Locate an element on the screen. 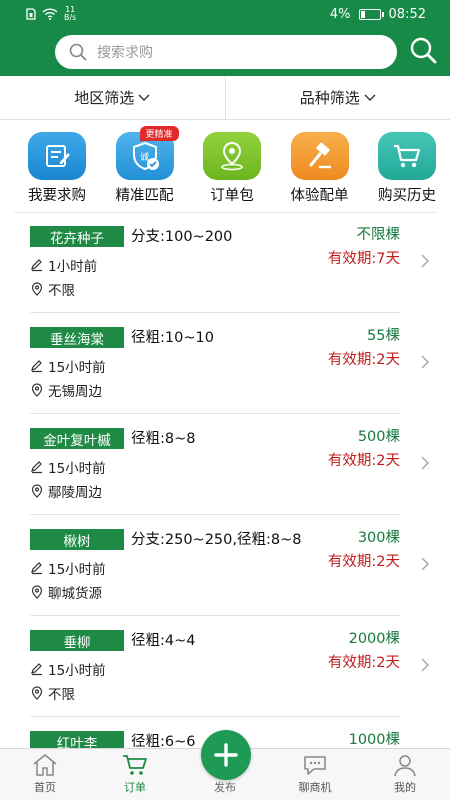 The image size is (450, 800). filter-bar: 地区筛选 品种筛选 is located at coordinates (225, 98).